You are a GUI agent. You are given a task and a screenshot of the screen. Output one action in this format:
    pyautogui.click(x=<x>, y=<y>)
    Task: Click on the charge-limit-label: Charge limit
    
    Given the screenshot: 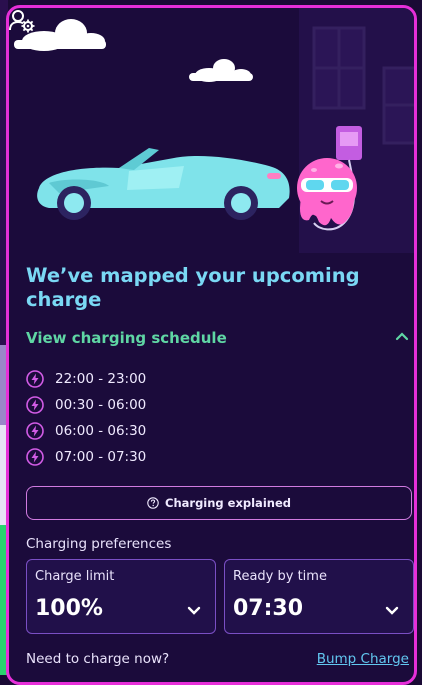 What is the action you would take?
    pyautogui.click(x=75, y=576)
    